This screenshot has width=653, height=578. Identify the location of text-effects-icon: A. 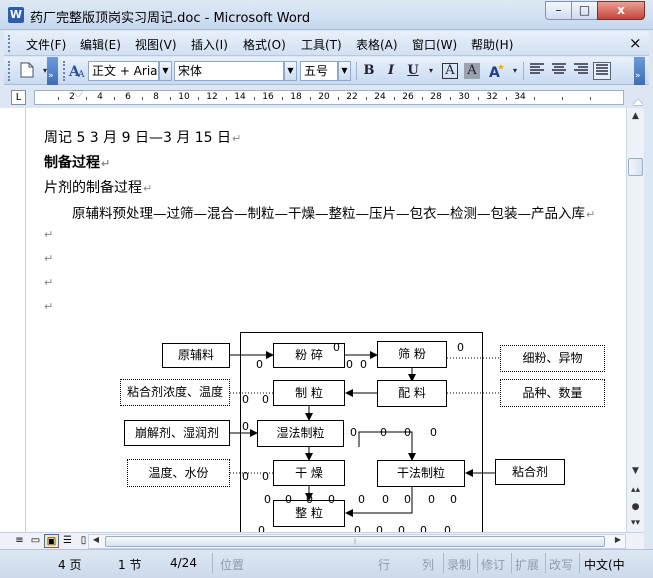
(496, 71).